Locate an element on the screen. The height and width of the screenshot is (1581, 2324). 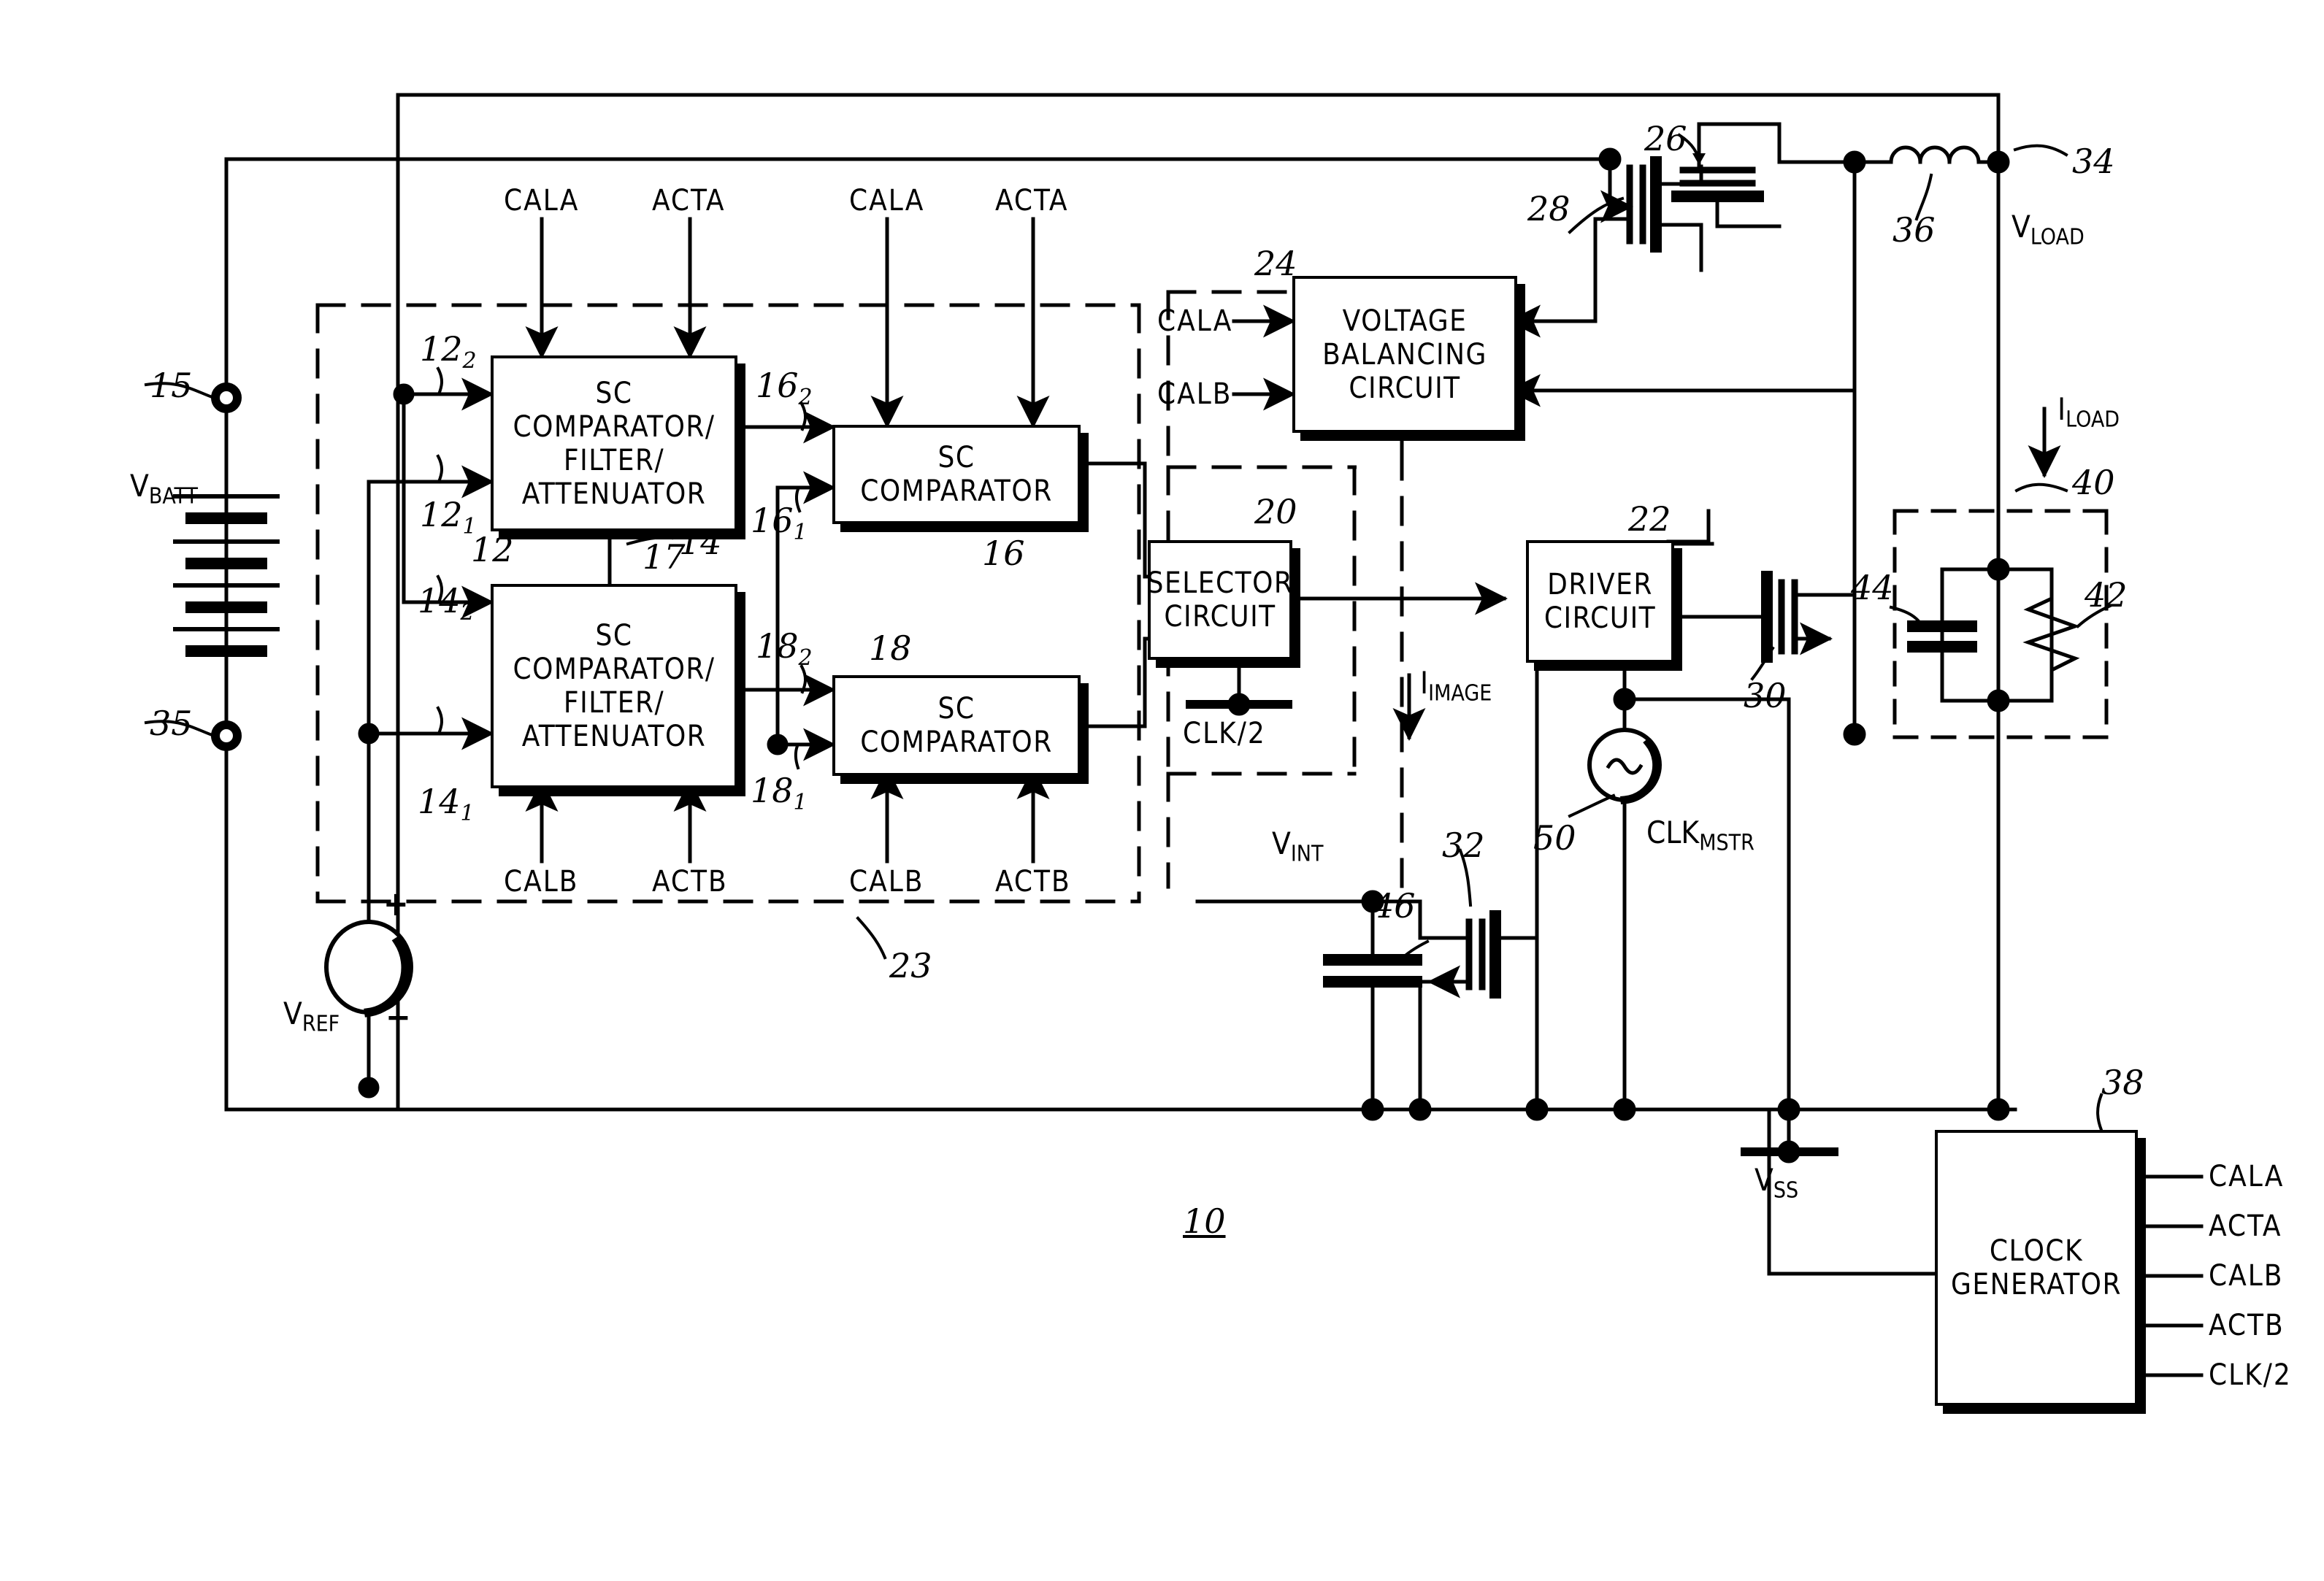
block12-line1: SC is located at coordinates (614, 393).